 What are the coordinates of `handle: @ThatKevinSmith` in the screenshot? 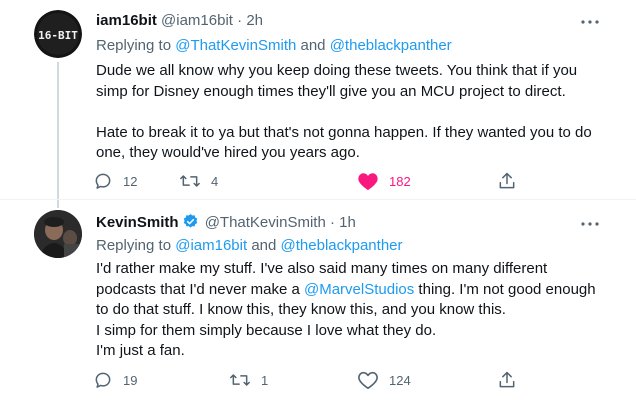 It's located at (265, 222).